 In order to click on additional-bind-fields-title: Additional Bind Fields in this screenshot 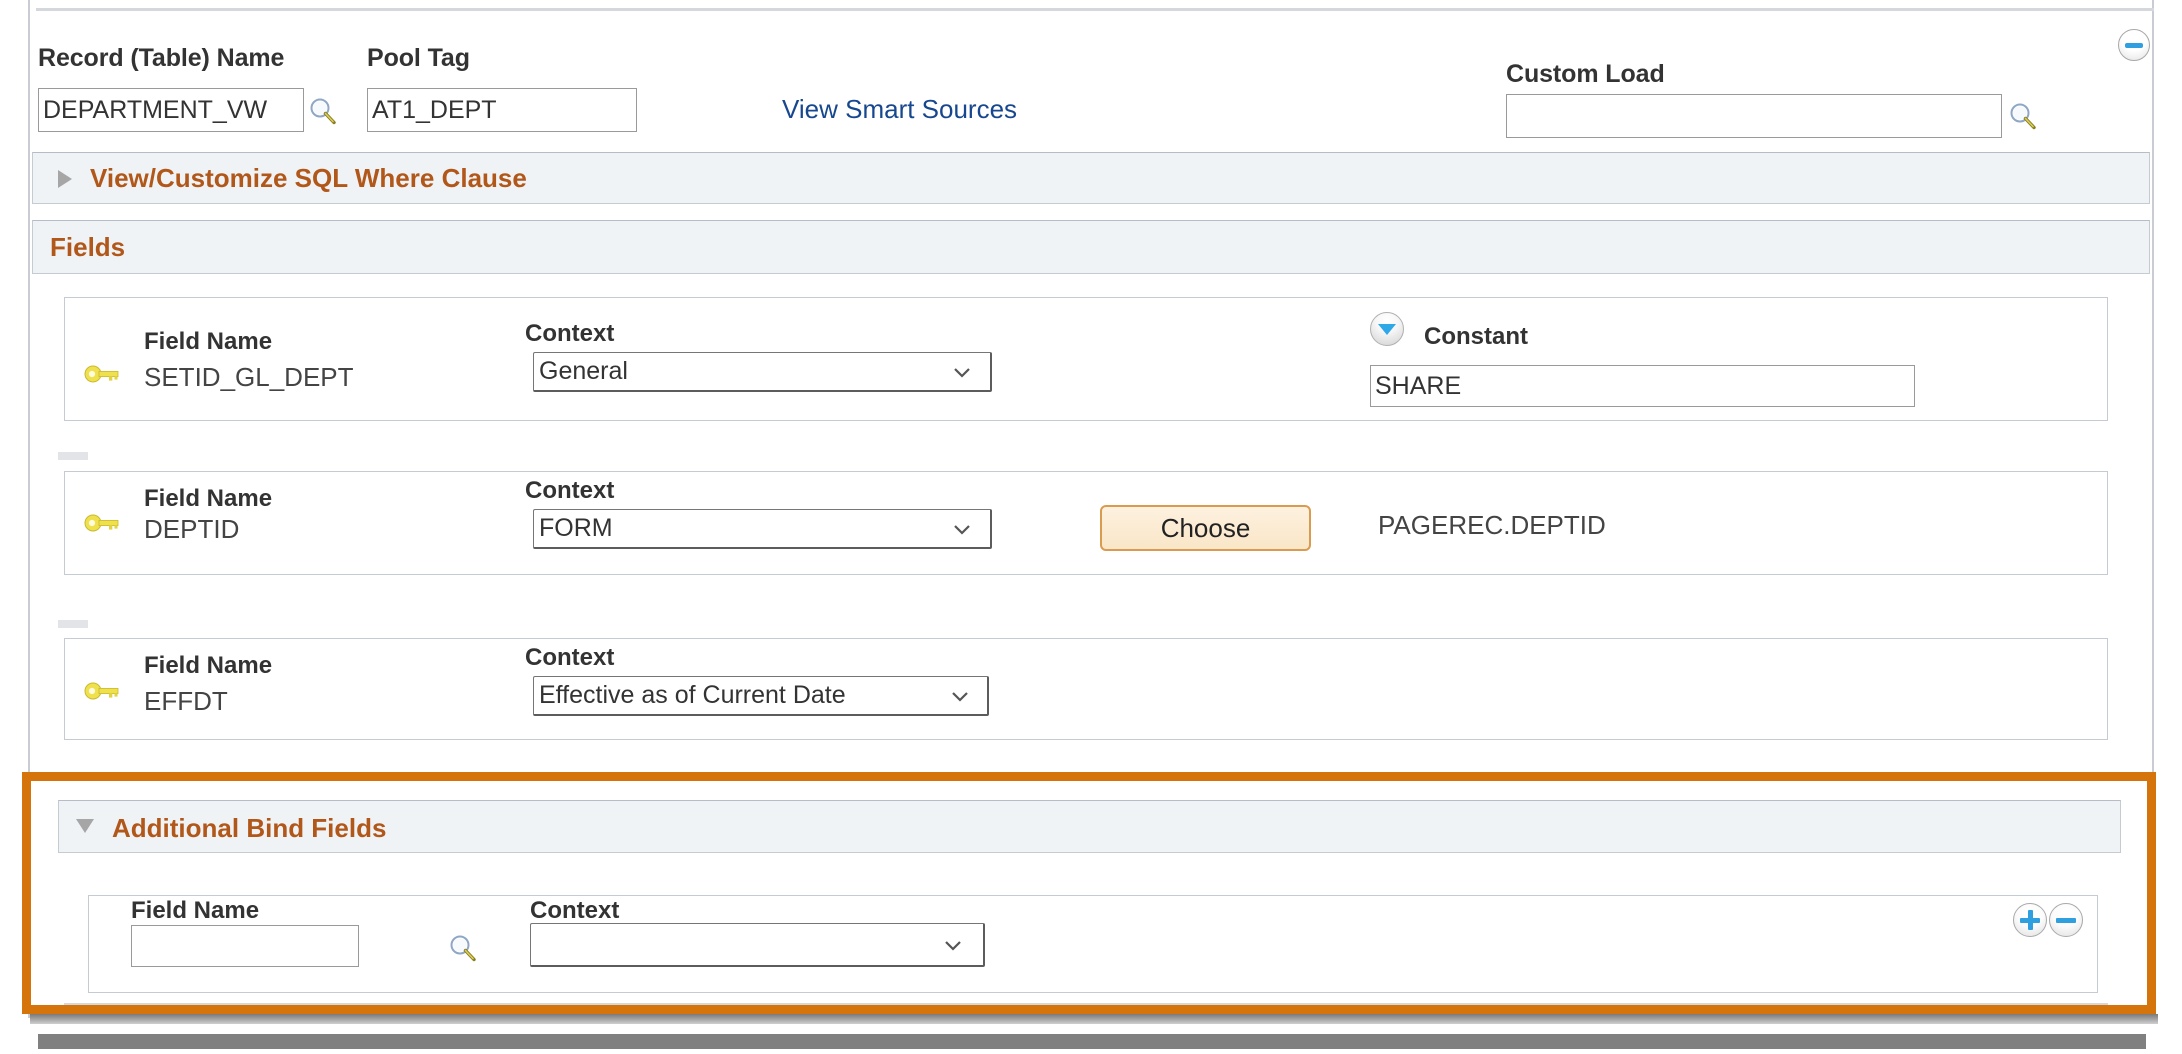, I will do `click(249, 828)`.